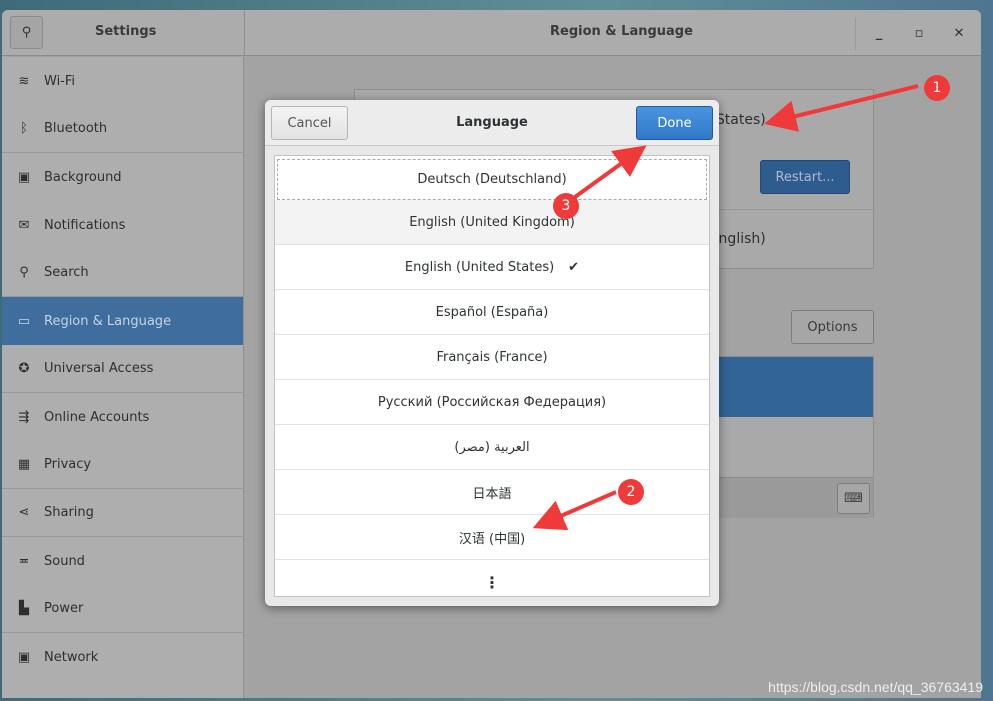 The image size is (993, 701). Describe the element at coordinates (937, 88) in the screenshot. I see `annotation-badge-1: 1` at that location.